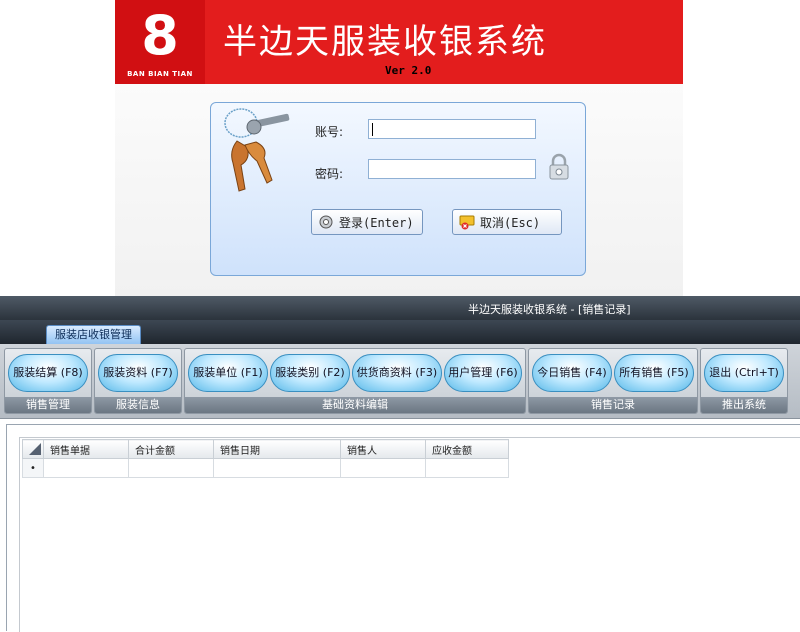  What do you see at coordinates (400, 332) in the screenshot?
I see `ribbon-tabstrip: 服装店收银管理` at bounding box center [400, 332].